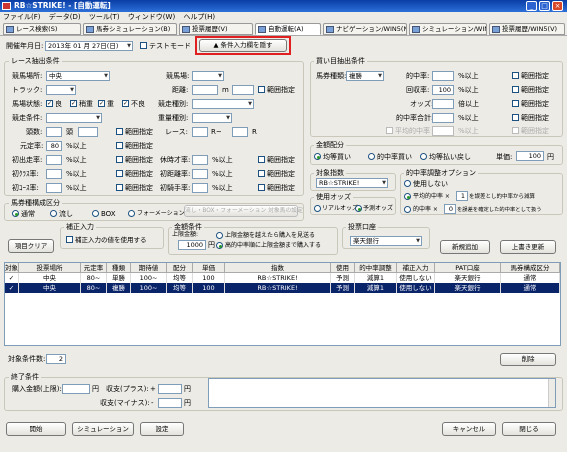 The image size is (567, 452). What do you see at coordinates (448, 29) in the screenshot?
I see `tab-simulation-win5: シミュレーション/WIN5(S)` at bounding box center [448, 29].